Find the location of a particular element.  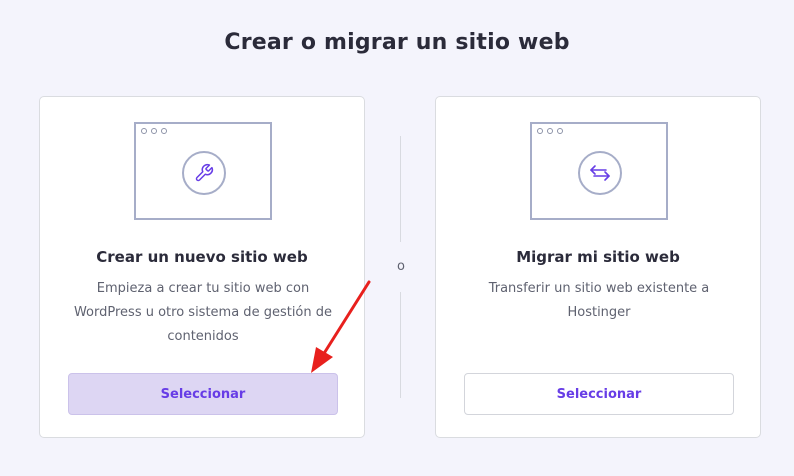

divider-line-top is located at coordinates (400, 189).